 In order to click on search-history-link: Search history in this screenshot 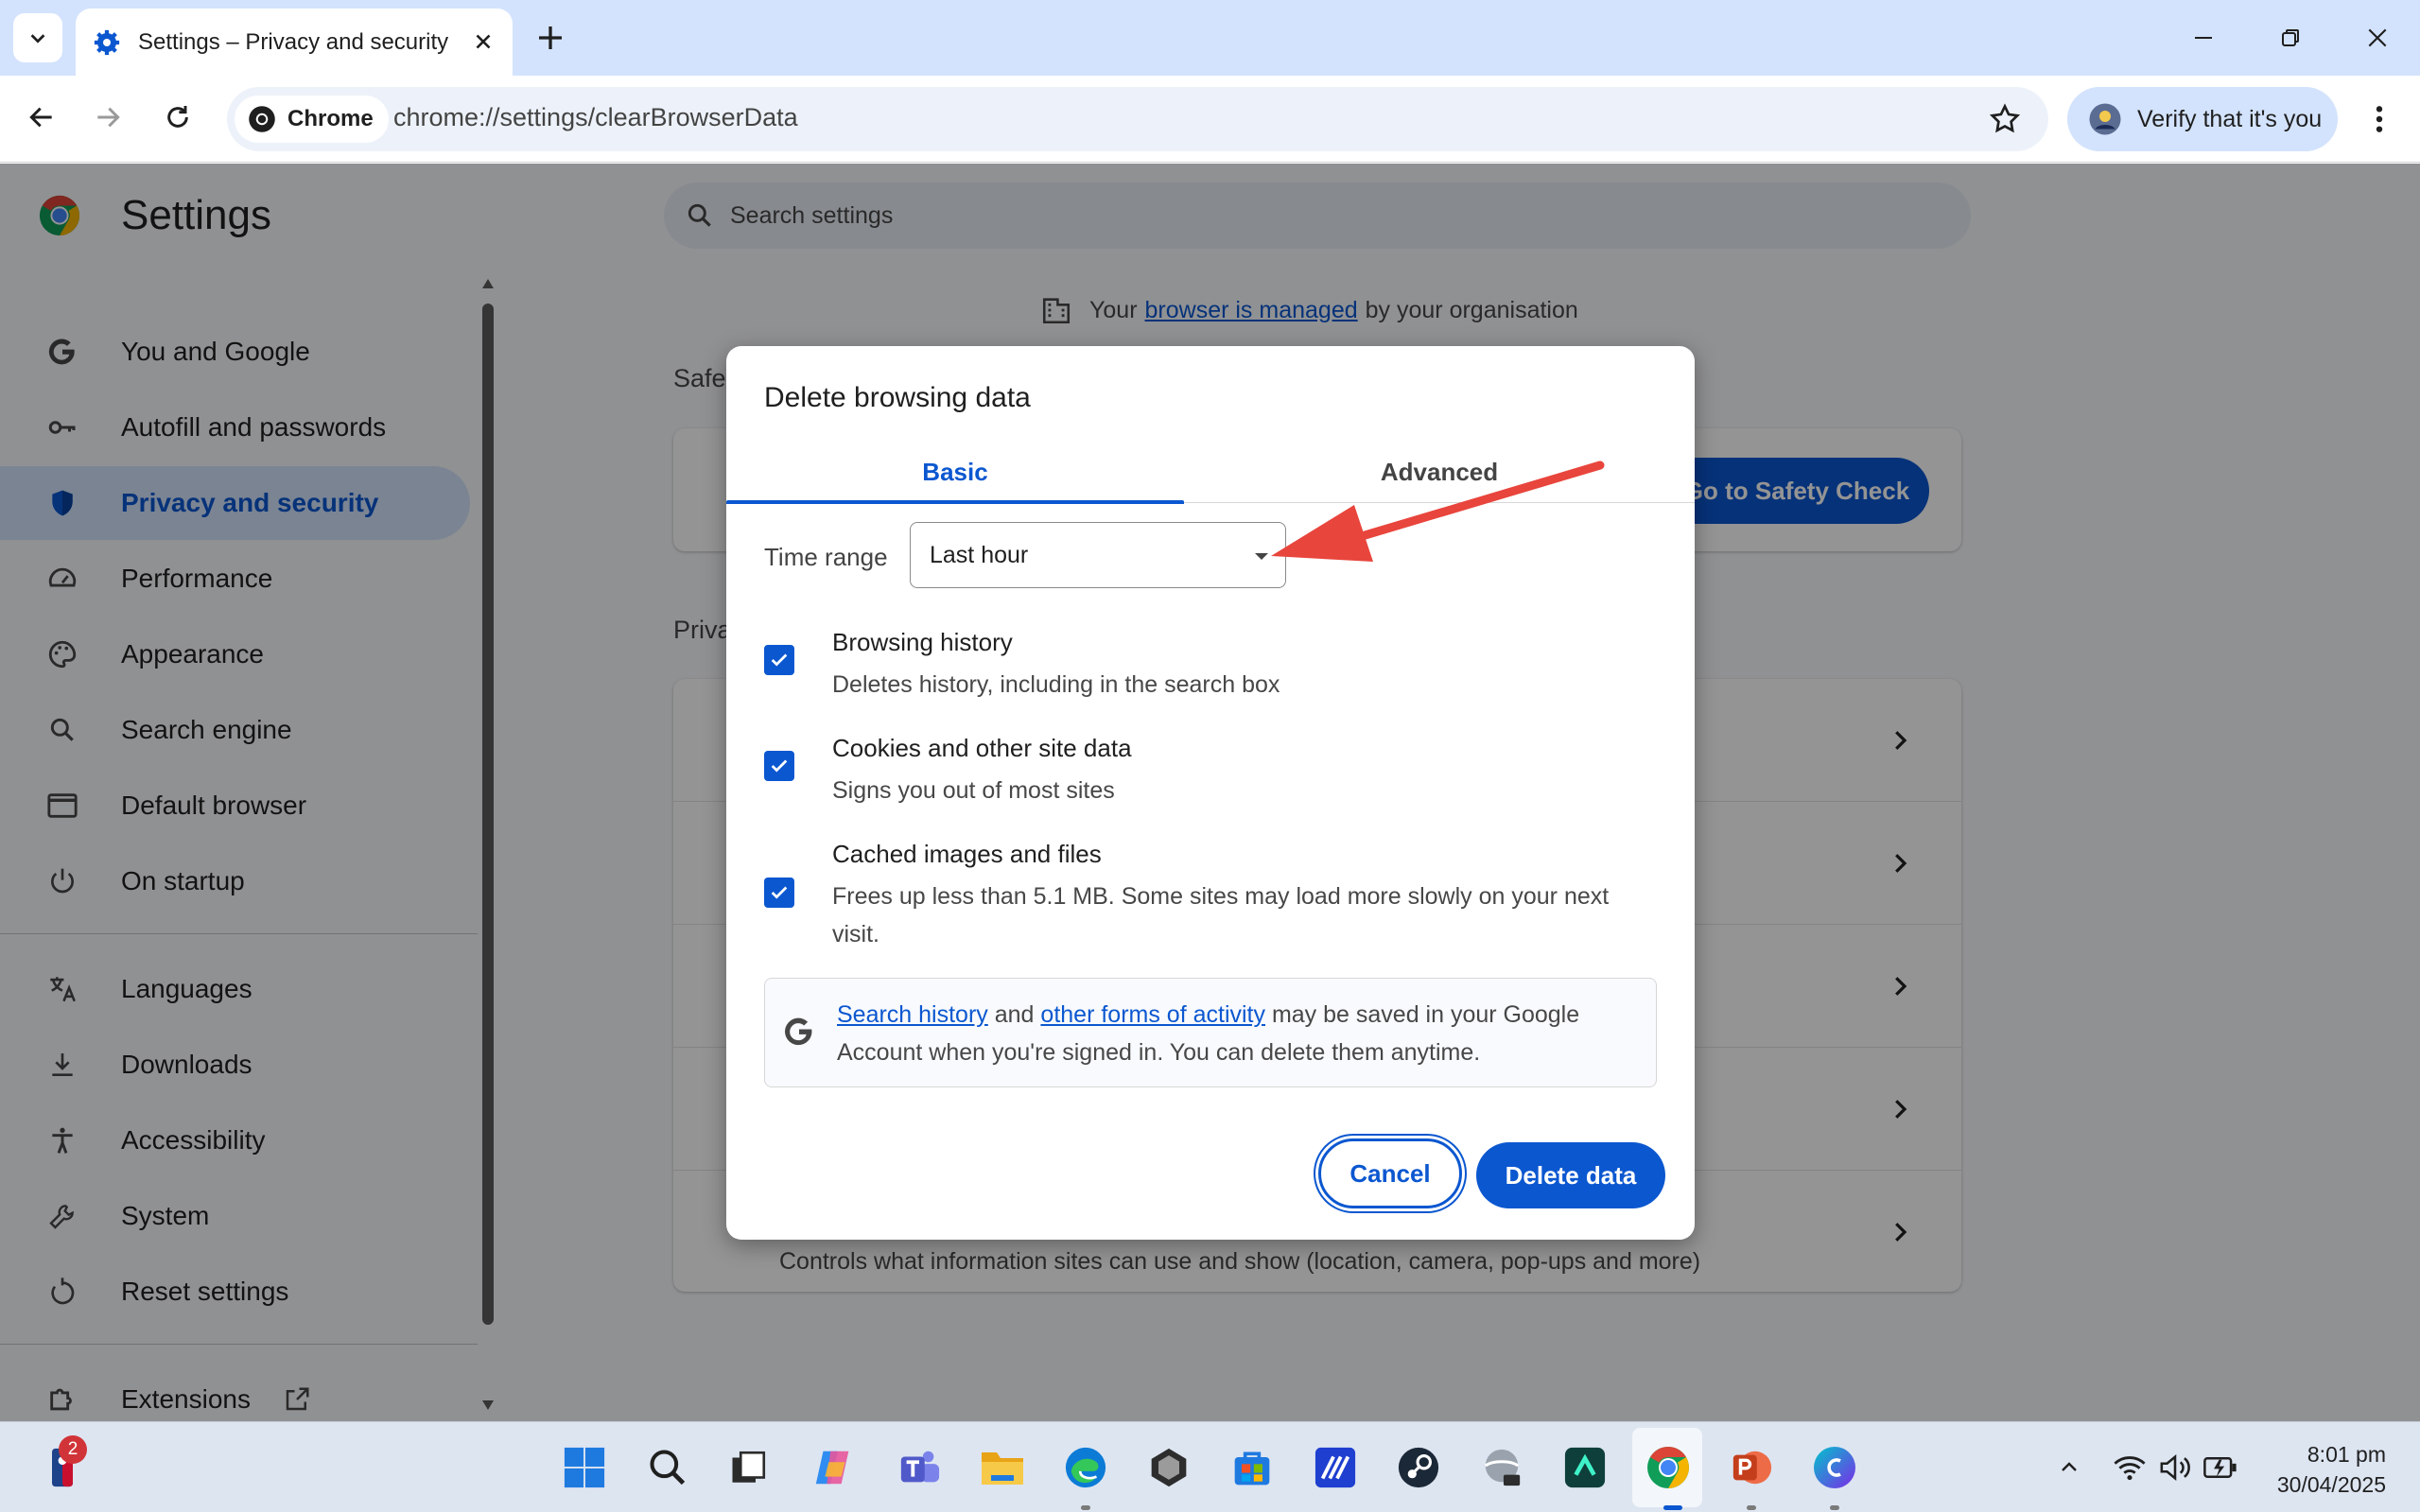, I will do `click(913, 1014)`.